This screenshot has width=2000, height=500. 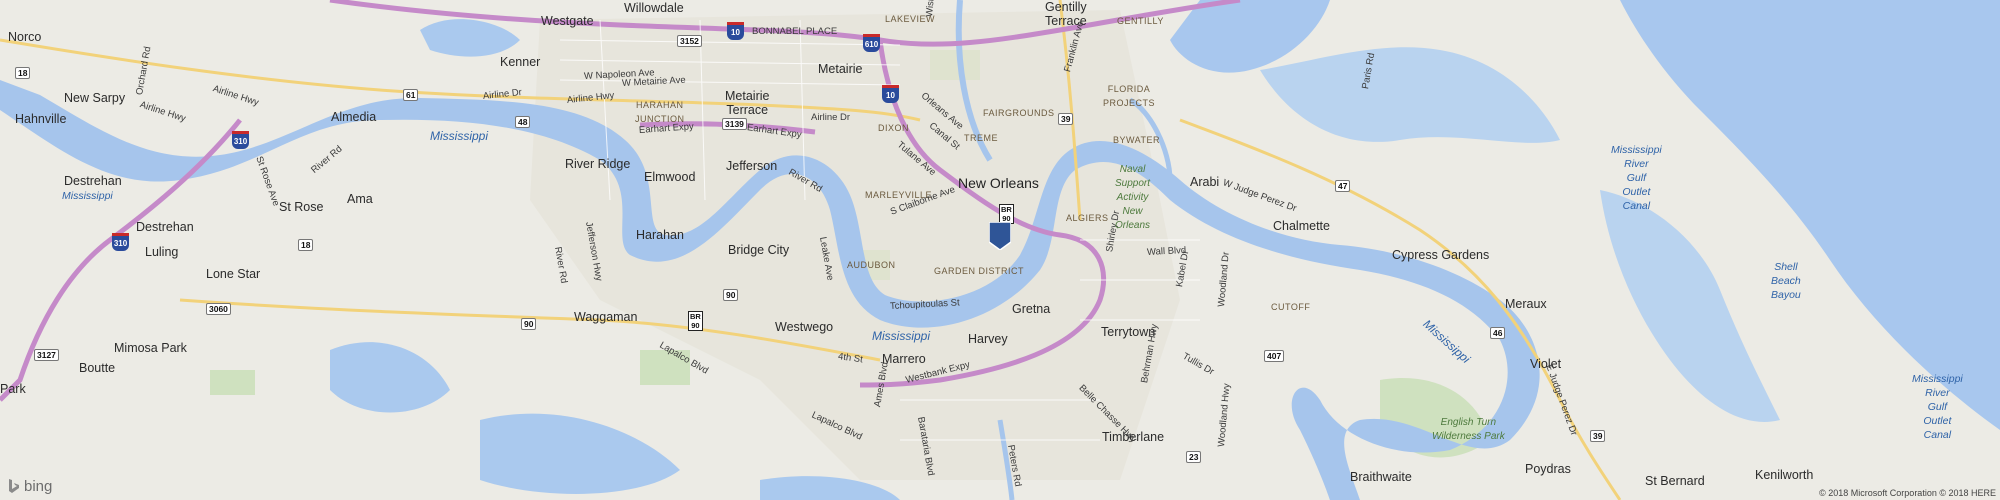 What do you see at coordinates (890, 94) in the screenshot?
I see `interstate-shield-i-10-b-icon: 10` at bounding box center [890, 94].